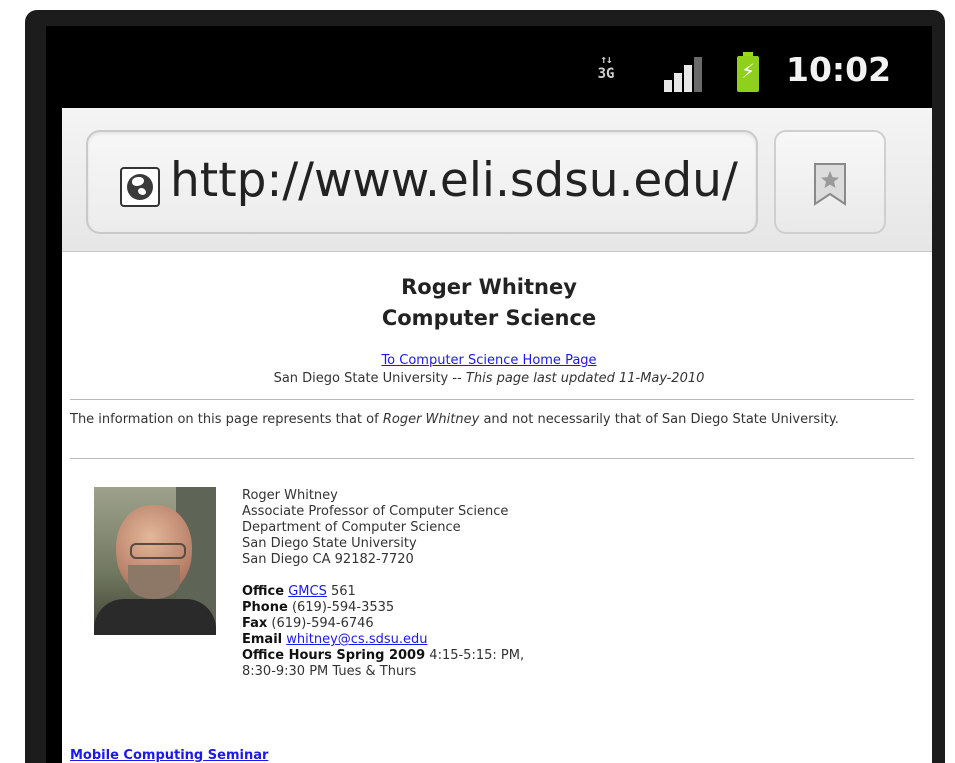 This screenshot has height=763, width=955. Describe the element at coordinates (375, 511) in the screenshot. I see `contact-title: Associate Professor of Computer Science` at that location.